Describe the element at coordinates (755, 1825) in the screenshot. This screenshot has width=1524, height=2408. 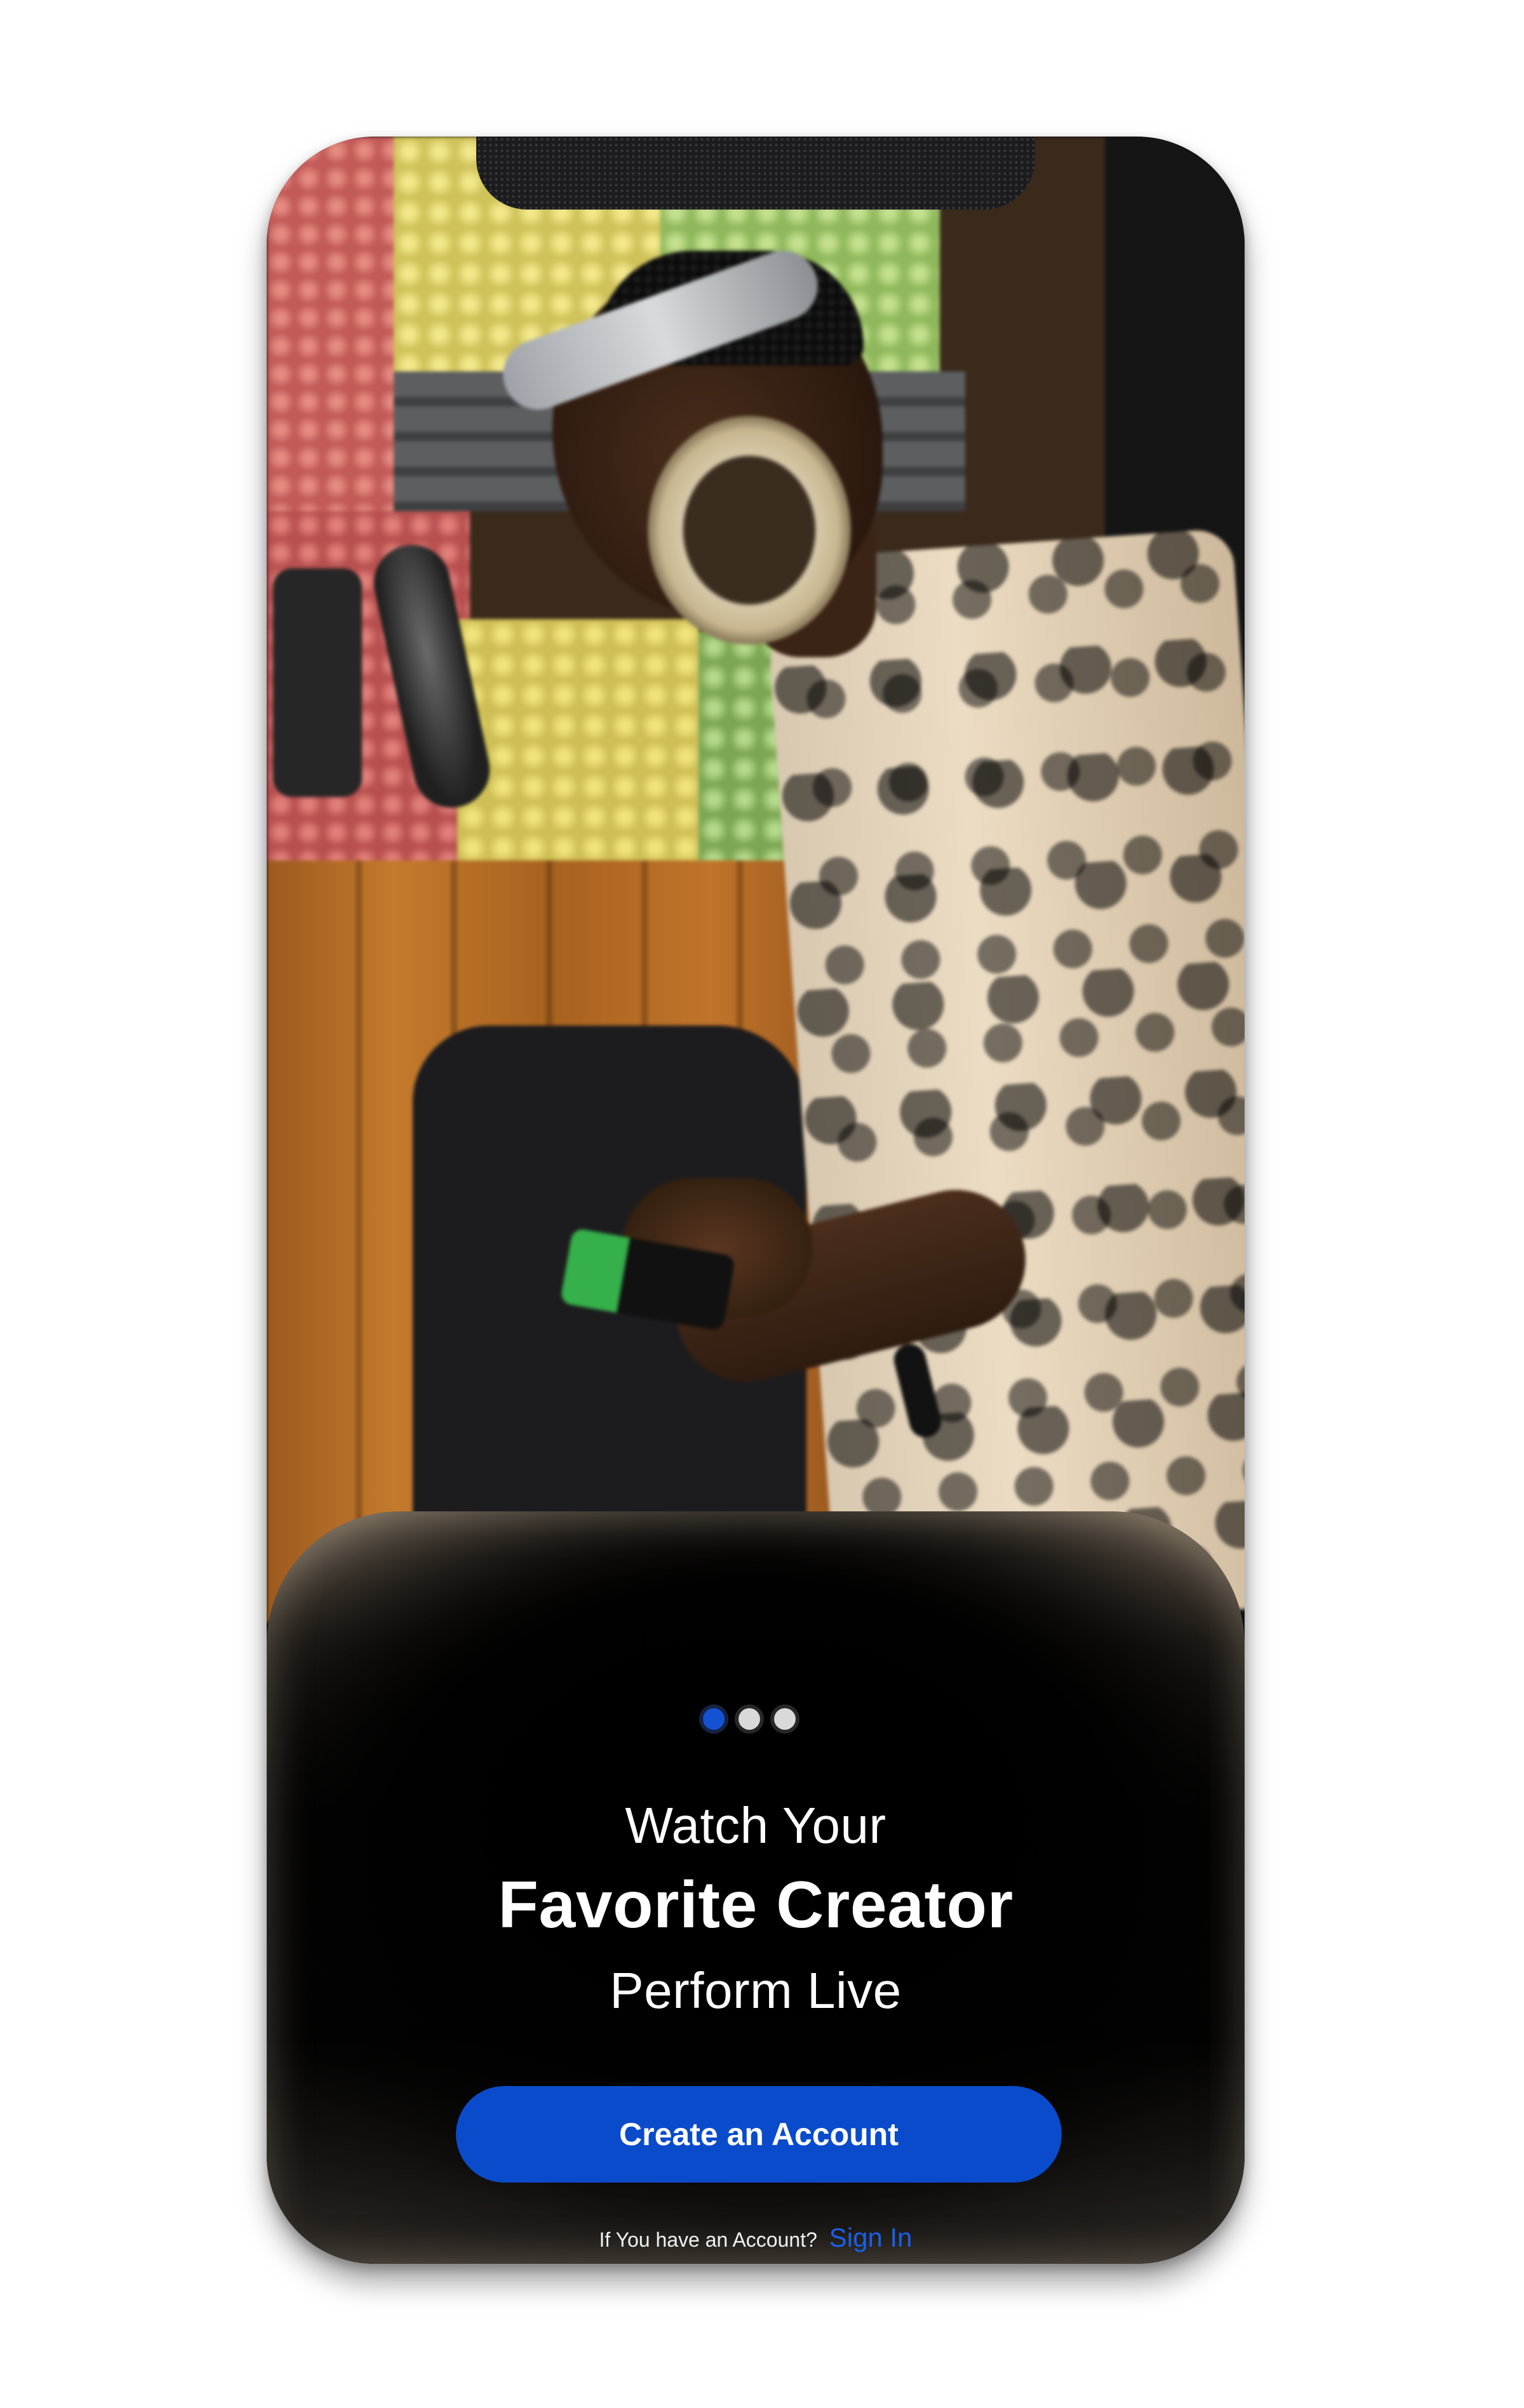
I see `headline-line-1: Watch Your` at that location.